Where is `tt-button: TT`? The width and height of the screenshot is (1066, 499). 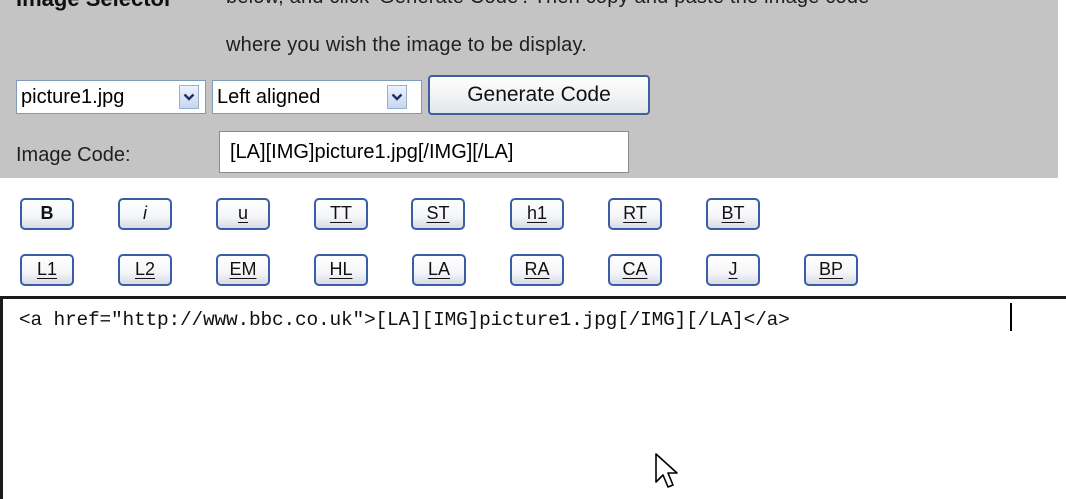
tt-button: TT is located at coordinates (341, 214).